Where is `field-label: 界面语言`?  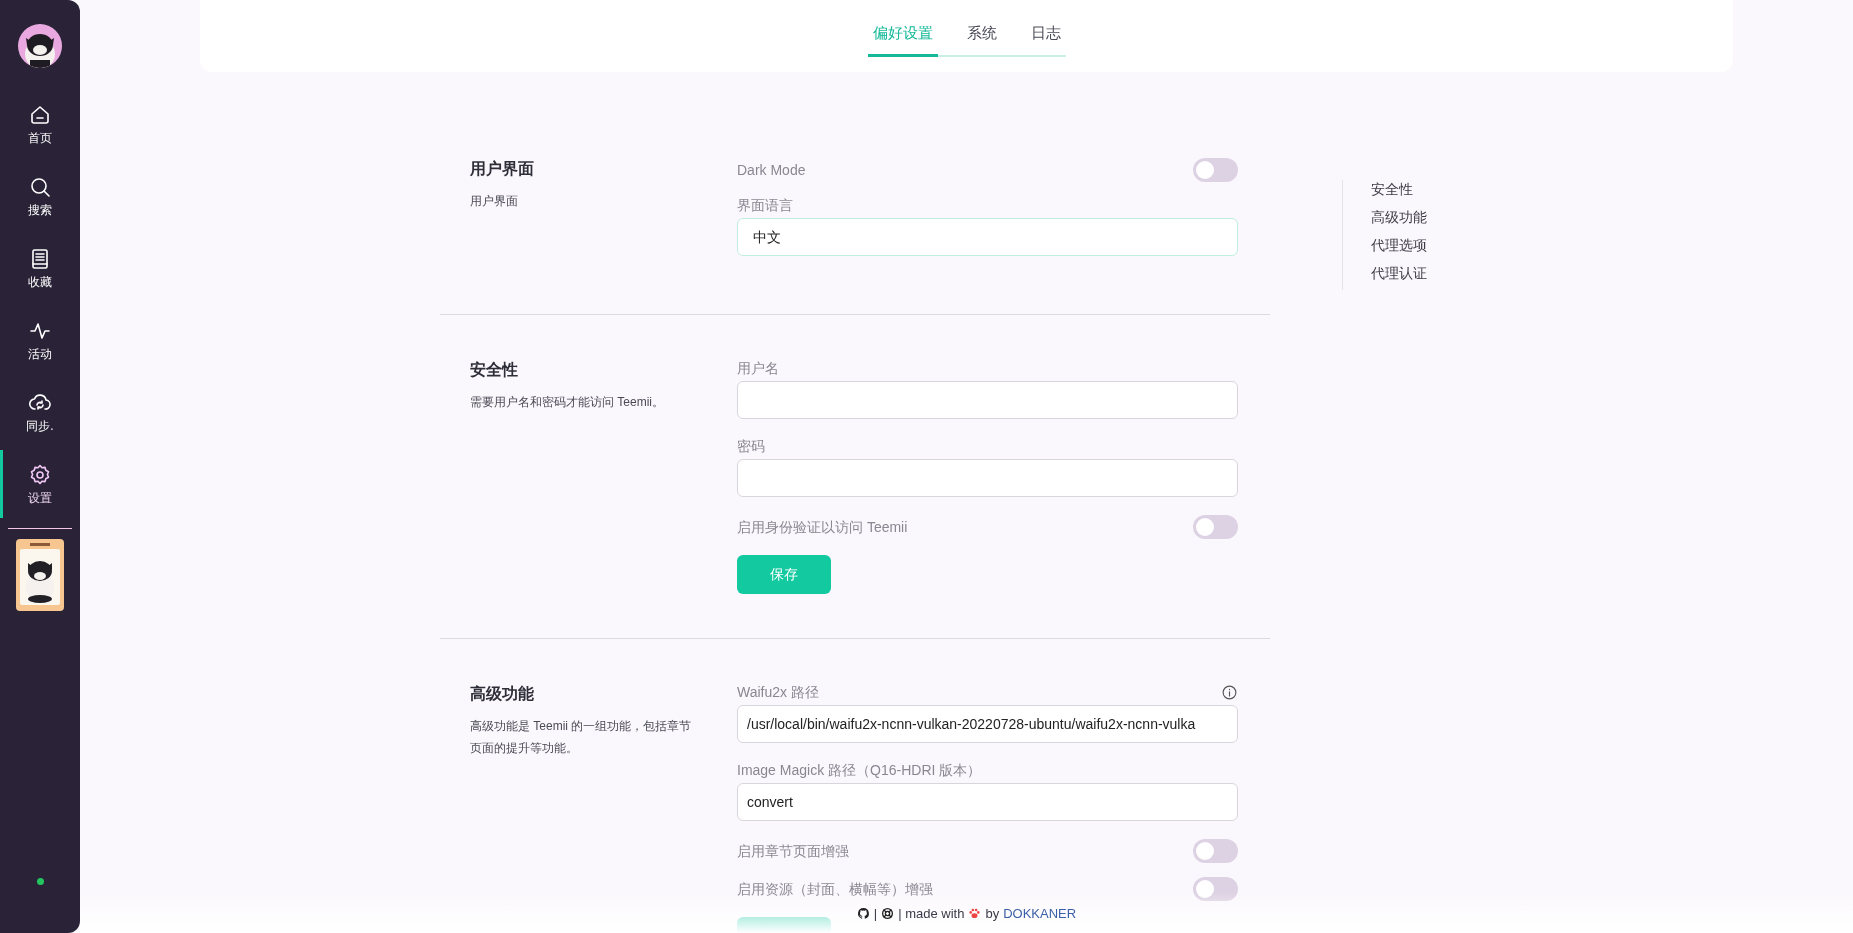
field-label: 界面语言 is located at coordinates (765, 205).